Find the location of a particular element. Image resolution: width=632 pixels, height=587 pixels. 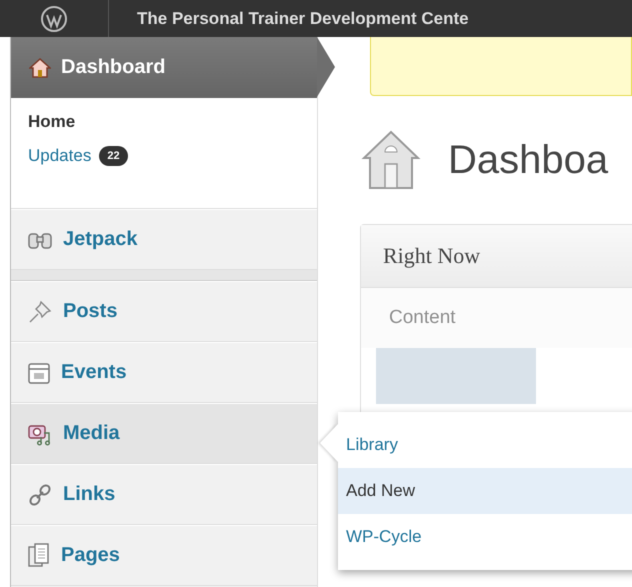

section-label: Content is located at coordinates (422, 318).